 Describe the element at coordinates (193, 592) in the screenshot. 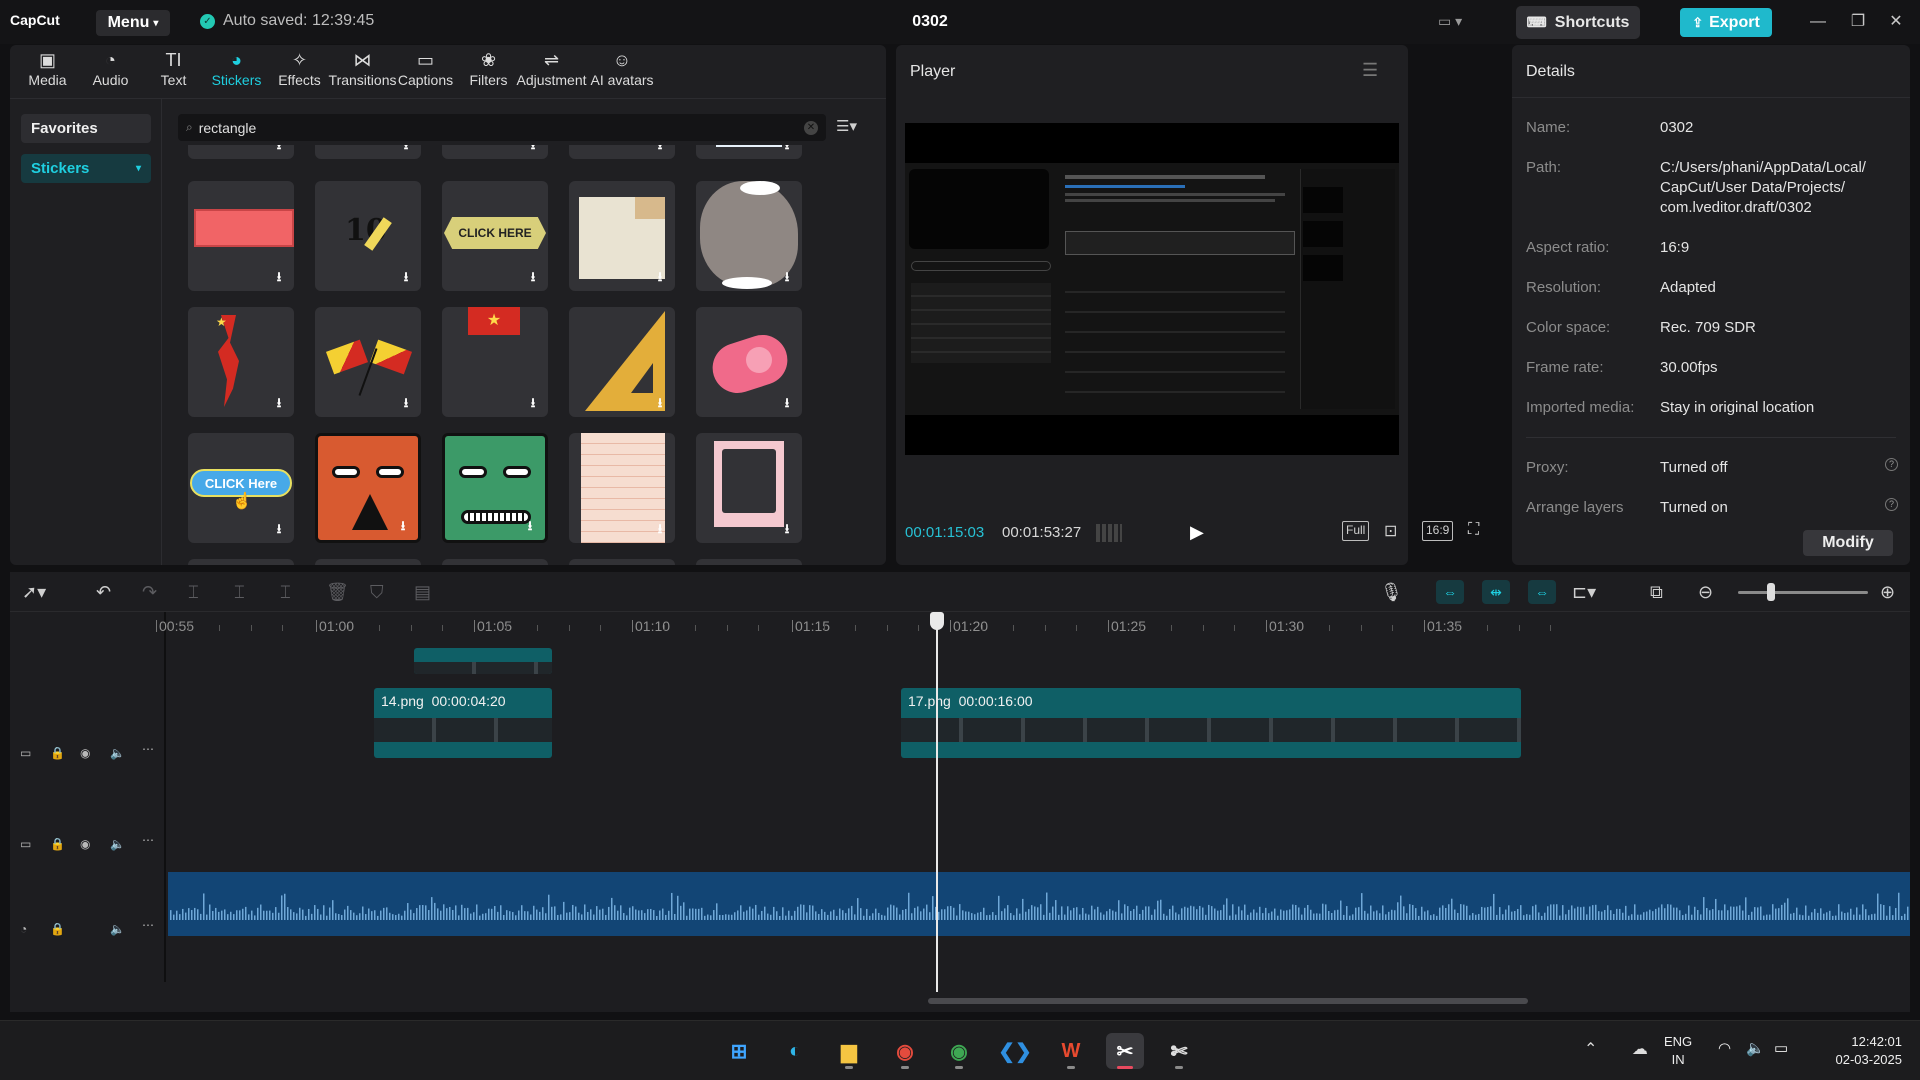

I see `split-icon: ⌶` at that location.